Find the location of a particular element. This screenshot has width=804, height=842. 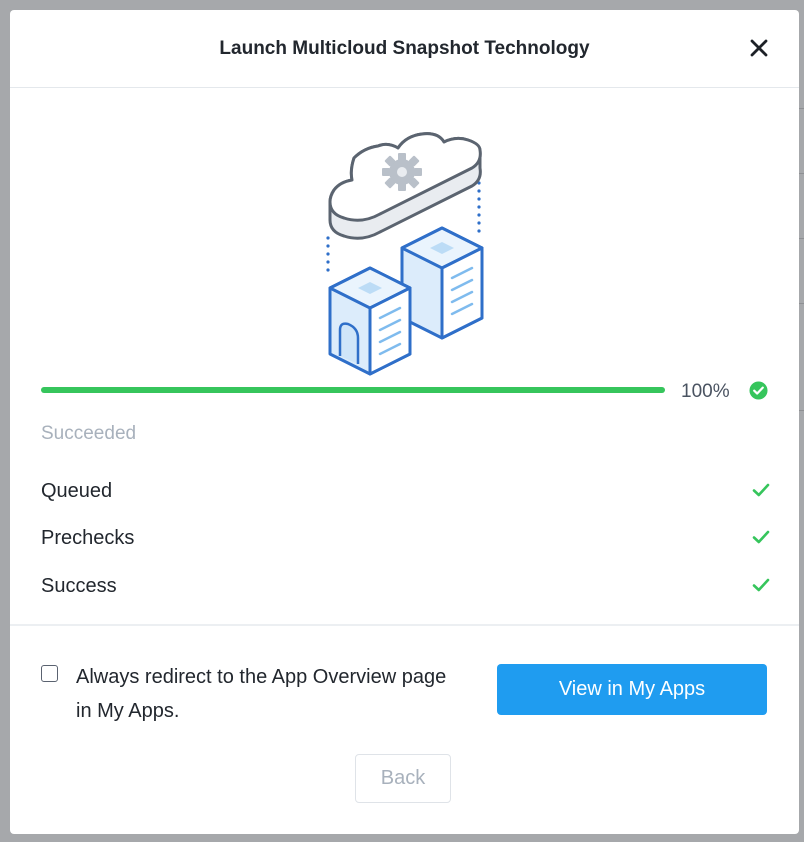

step-row: Queued is located at coordinates (405, 492).